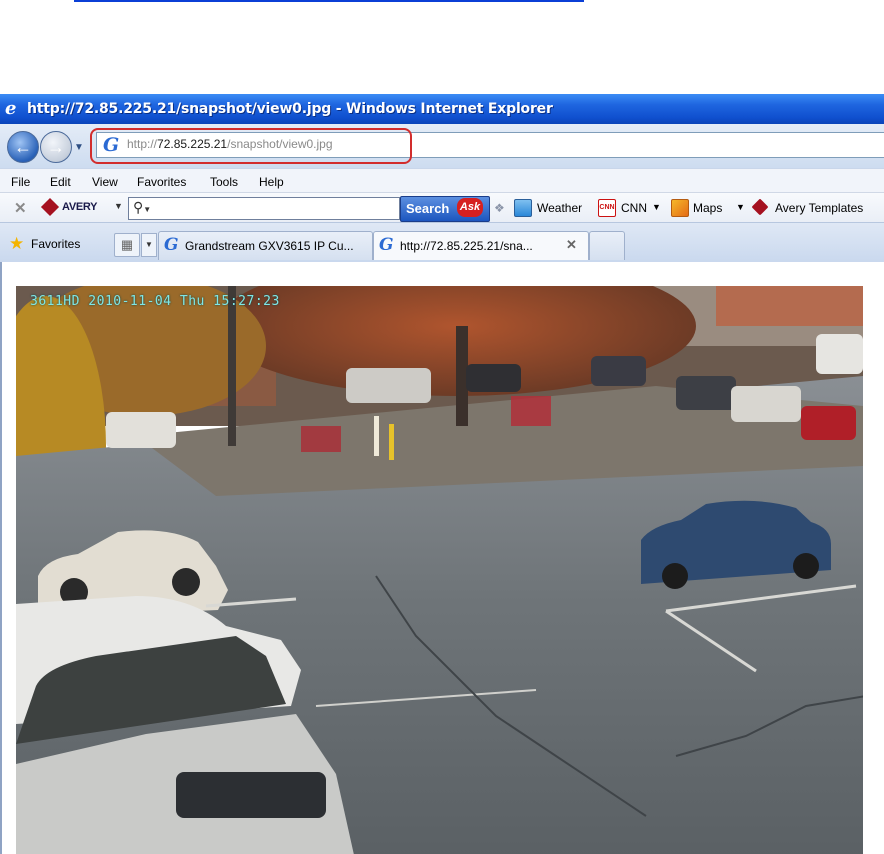 The height and width of the screenshot is (854, 884). Describe the element at coordinates (155, 301) in the screenshot. I see `camera-timestamp-overlay: 3611HD 2010-11-04 Thu 15:27:23` at that location.